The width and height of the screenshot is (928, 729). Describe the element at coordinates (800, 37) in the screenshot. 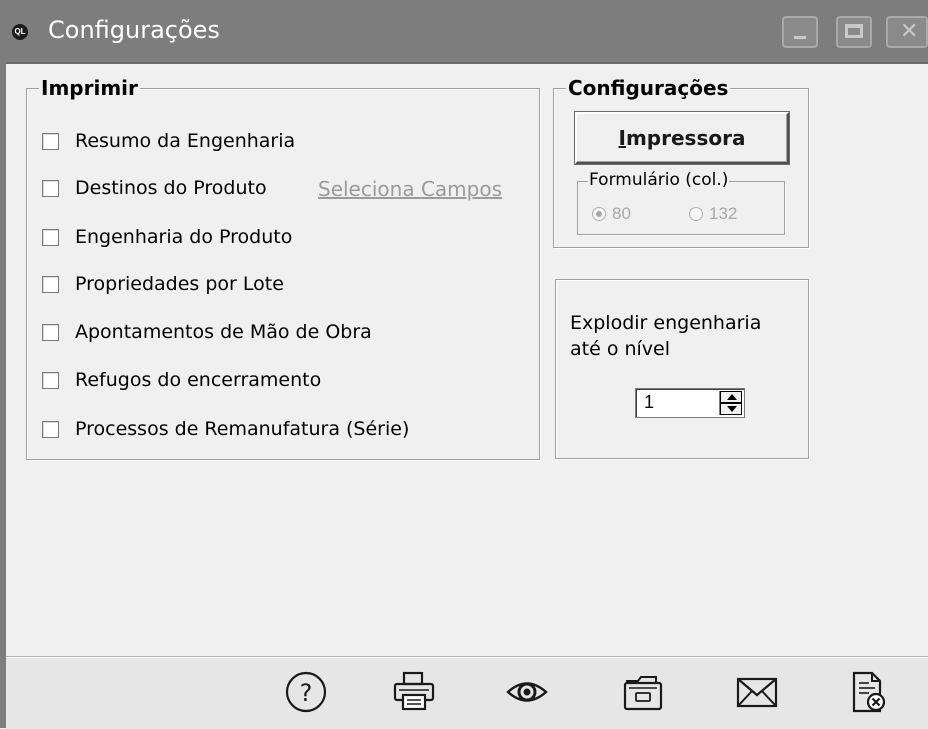

I see `minimize-icon` at that location.